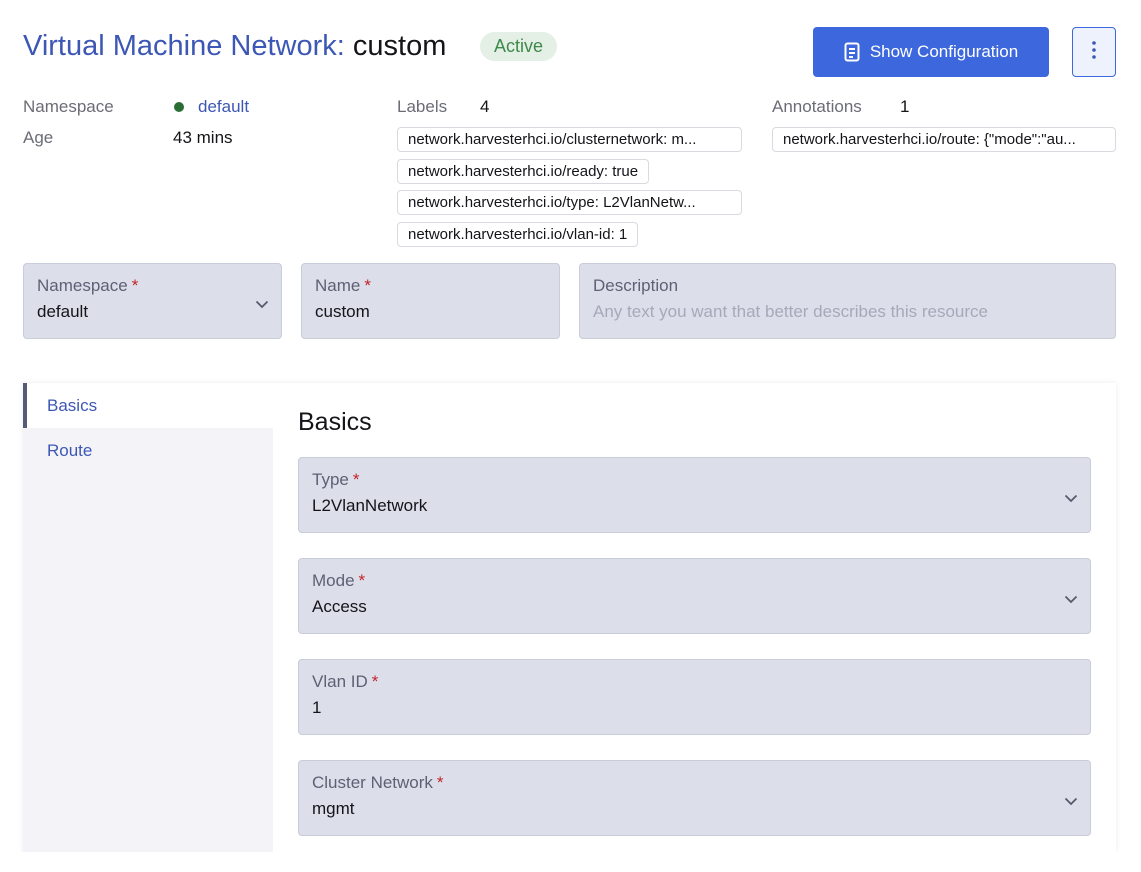 The image size is (1141, 872). Describe the element at coordinates (333, 808) in the screenshot. I see `cluster-network-field-value: mgmt` at that location.